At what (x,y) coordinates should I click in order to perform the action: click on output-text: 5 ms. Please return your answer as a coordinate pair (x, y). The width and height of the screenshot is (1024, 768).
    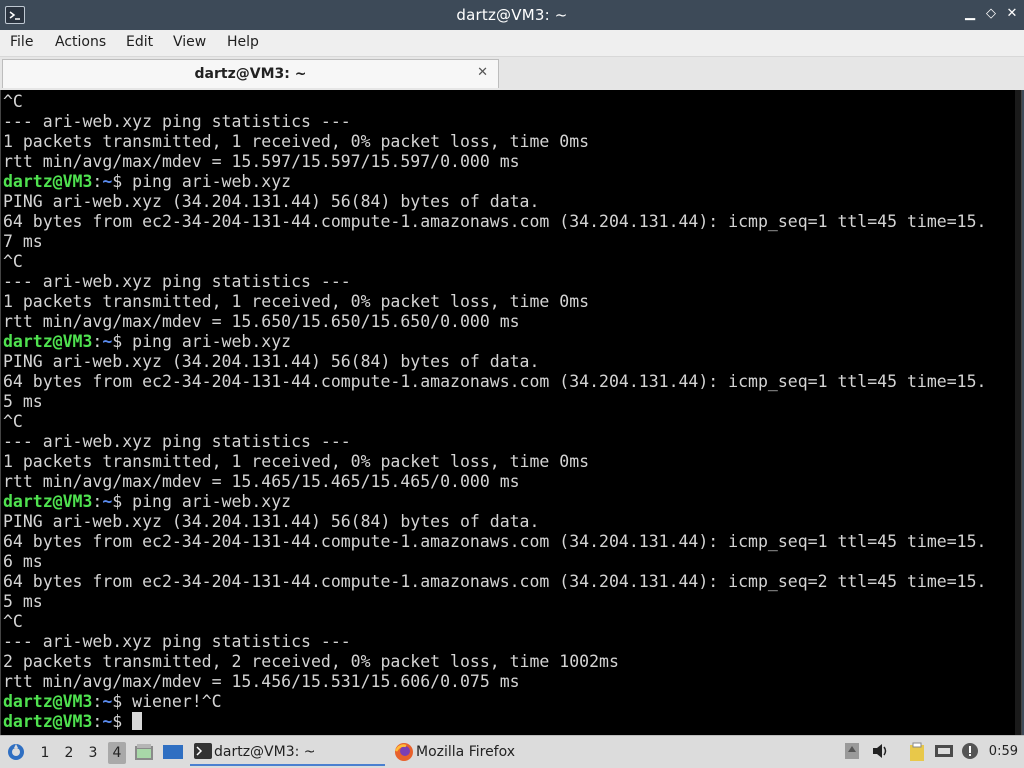
    Looking at the image, I should click on (23, 401).